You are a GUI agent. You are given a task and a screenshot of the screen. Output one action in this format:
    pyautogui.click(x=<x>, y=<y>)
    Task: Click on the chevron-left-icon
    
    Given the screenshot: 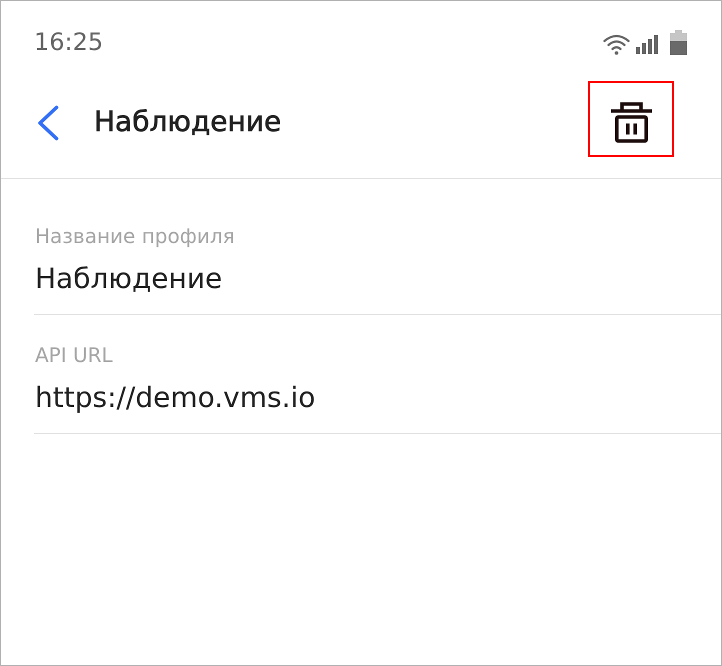 What is the action you would take?
    pyautogui.click(x=48, y=123)
    